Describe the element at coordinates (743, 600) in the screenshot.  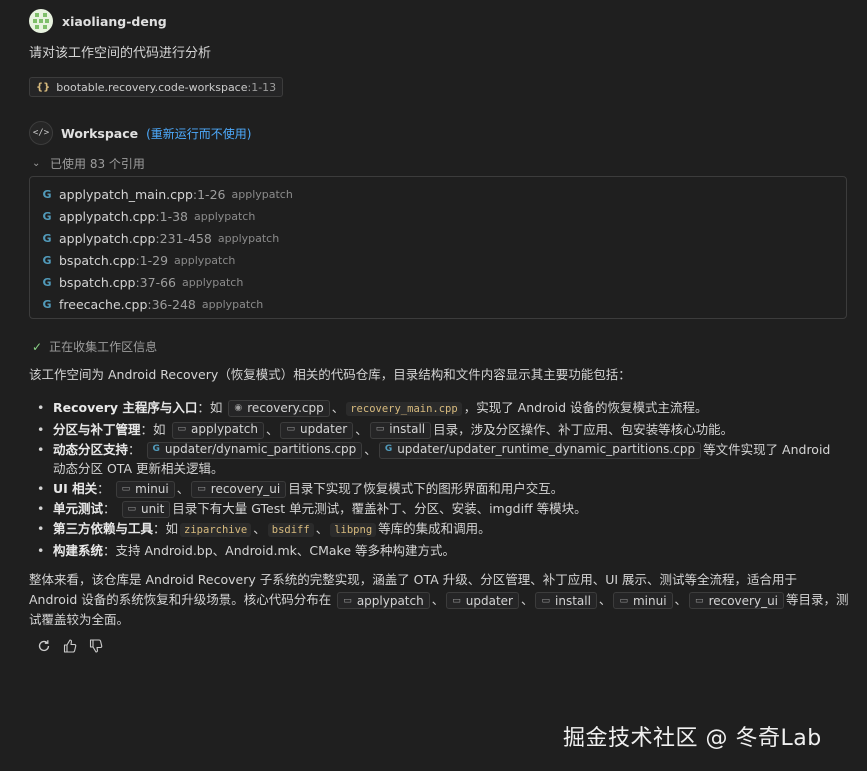
I see `chip-label: recovery_ui` at that location.